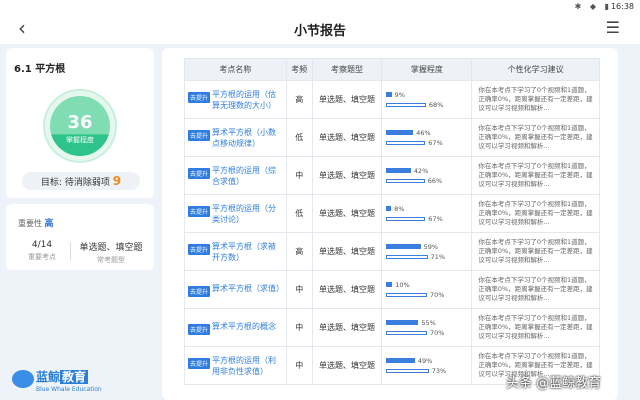 The height and width of the screenshot is (400, 640). Describe the element at coordinates (247, 100) in the screenshot. I see `knowledge-point-link: 平方根的运用（估算无理数的大小）` at that location.